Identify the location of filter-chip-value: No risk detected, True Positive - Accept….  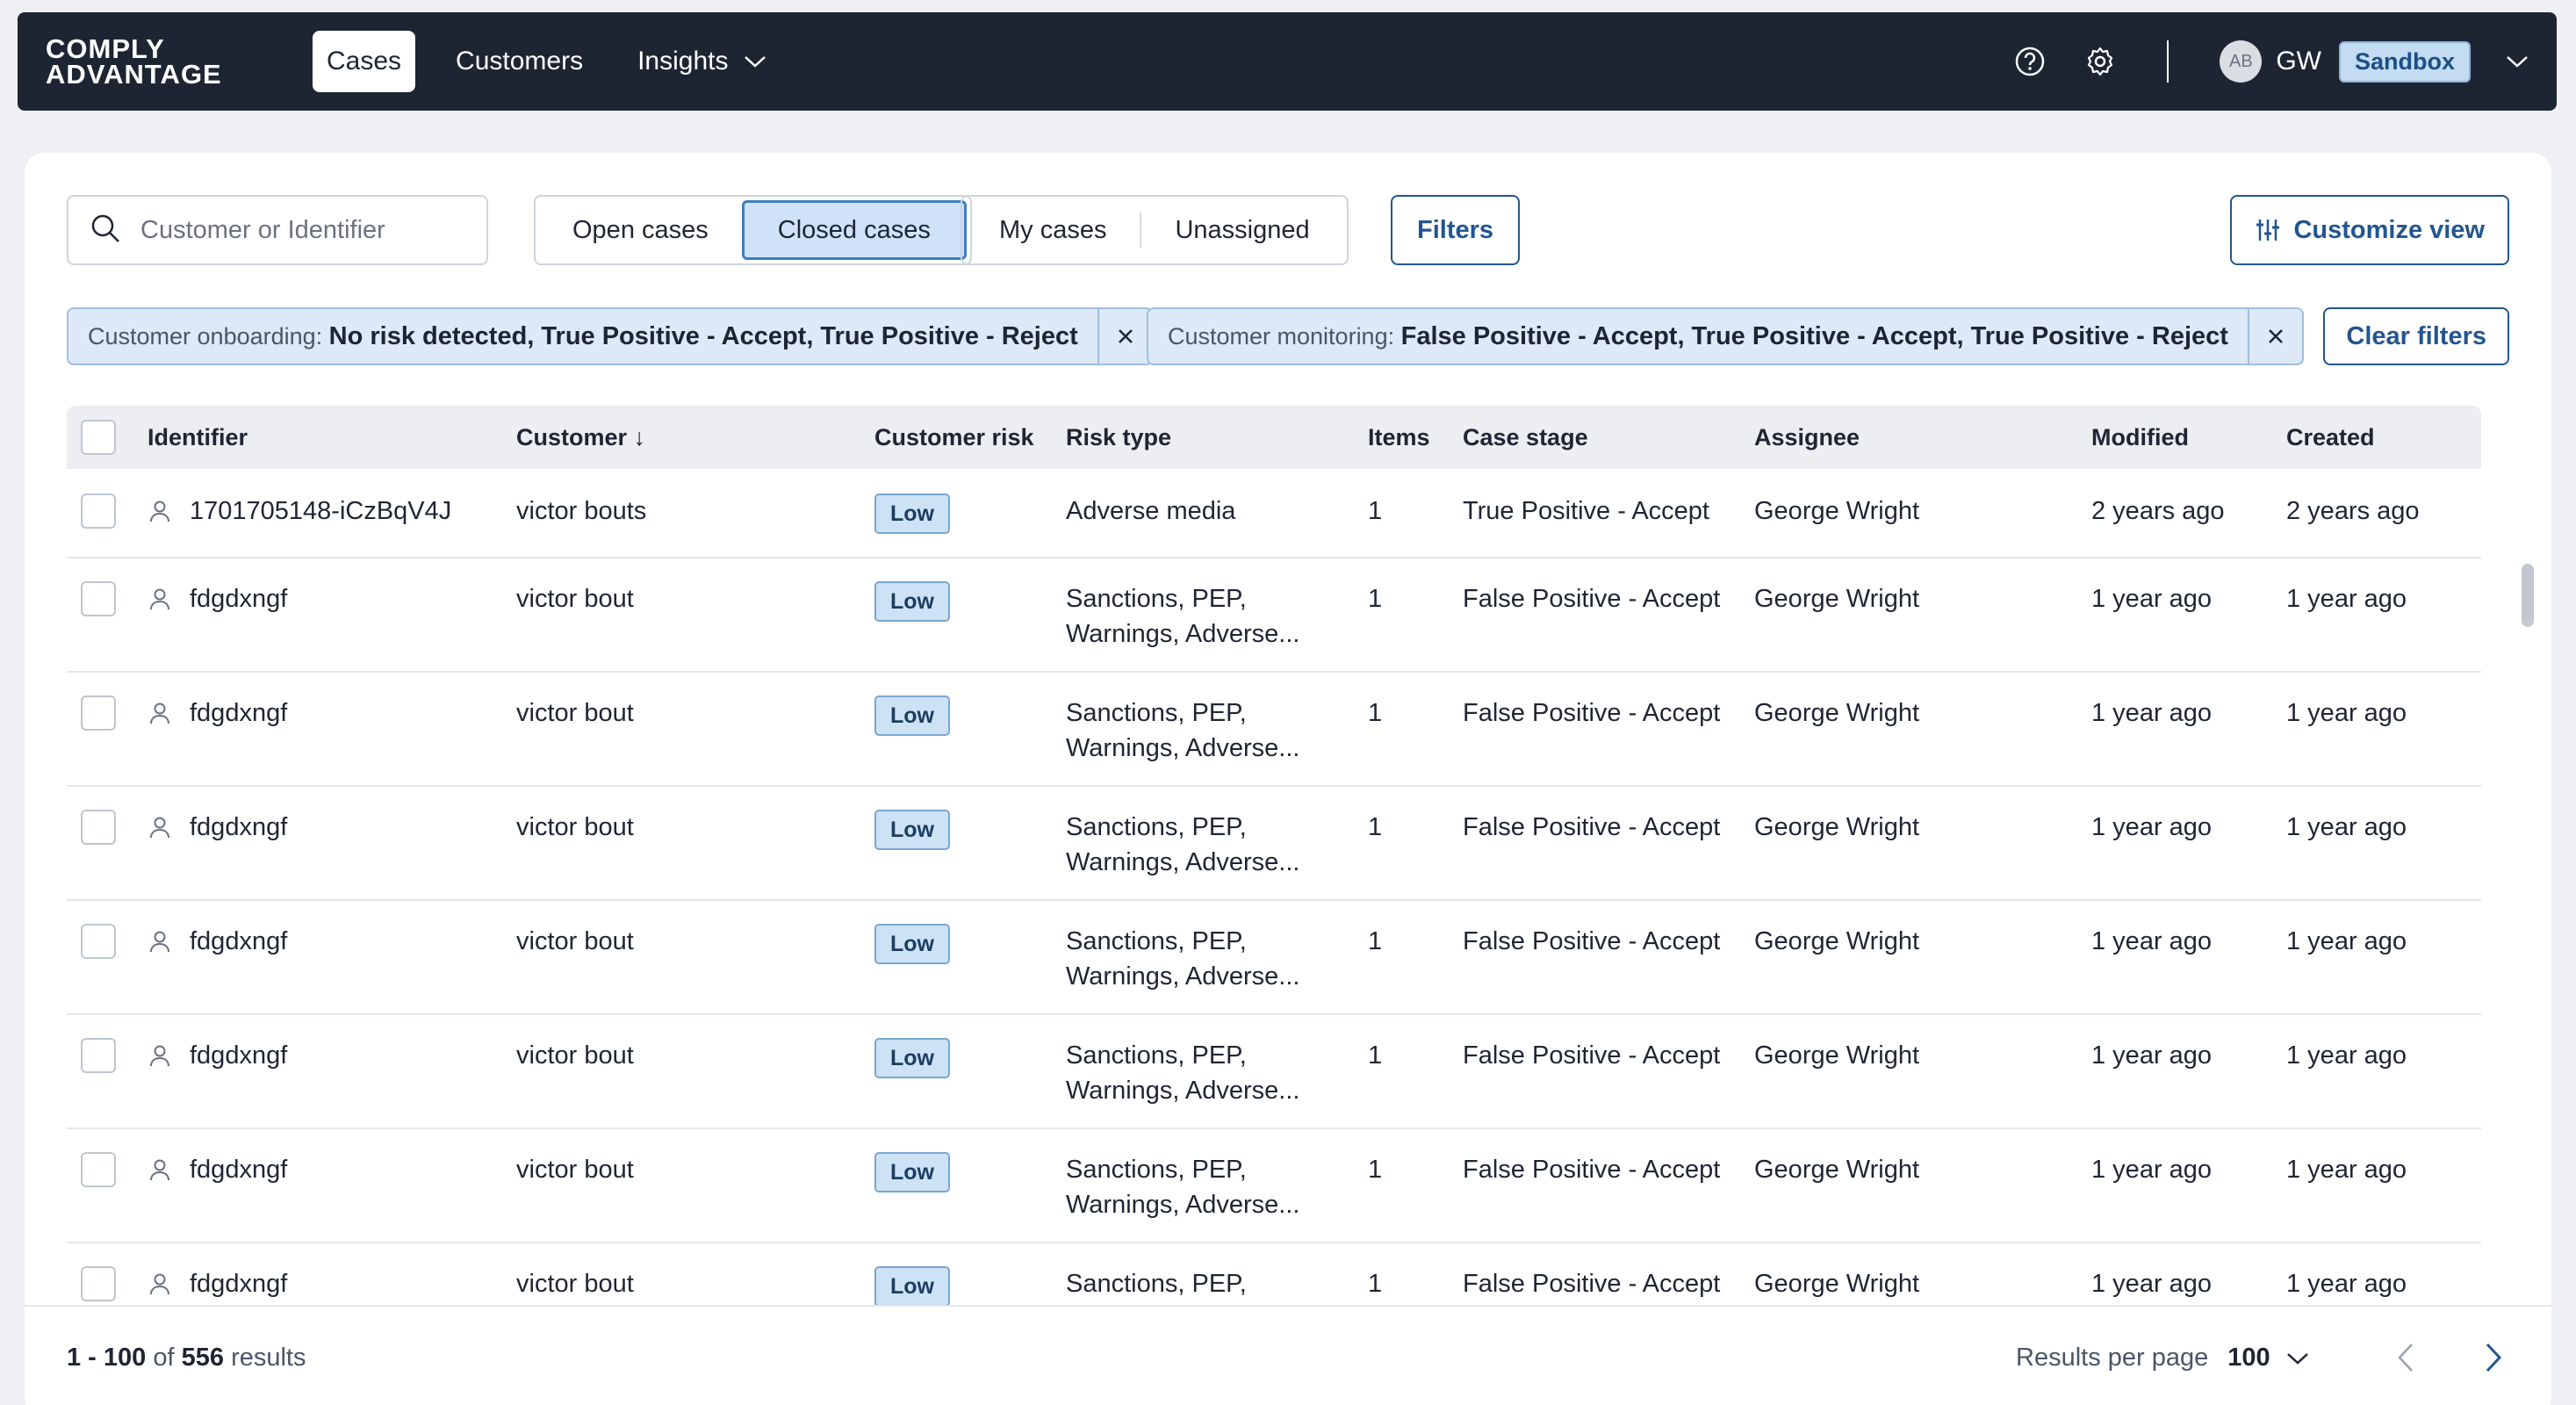
(703, 336).